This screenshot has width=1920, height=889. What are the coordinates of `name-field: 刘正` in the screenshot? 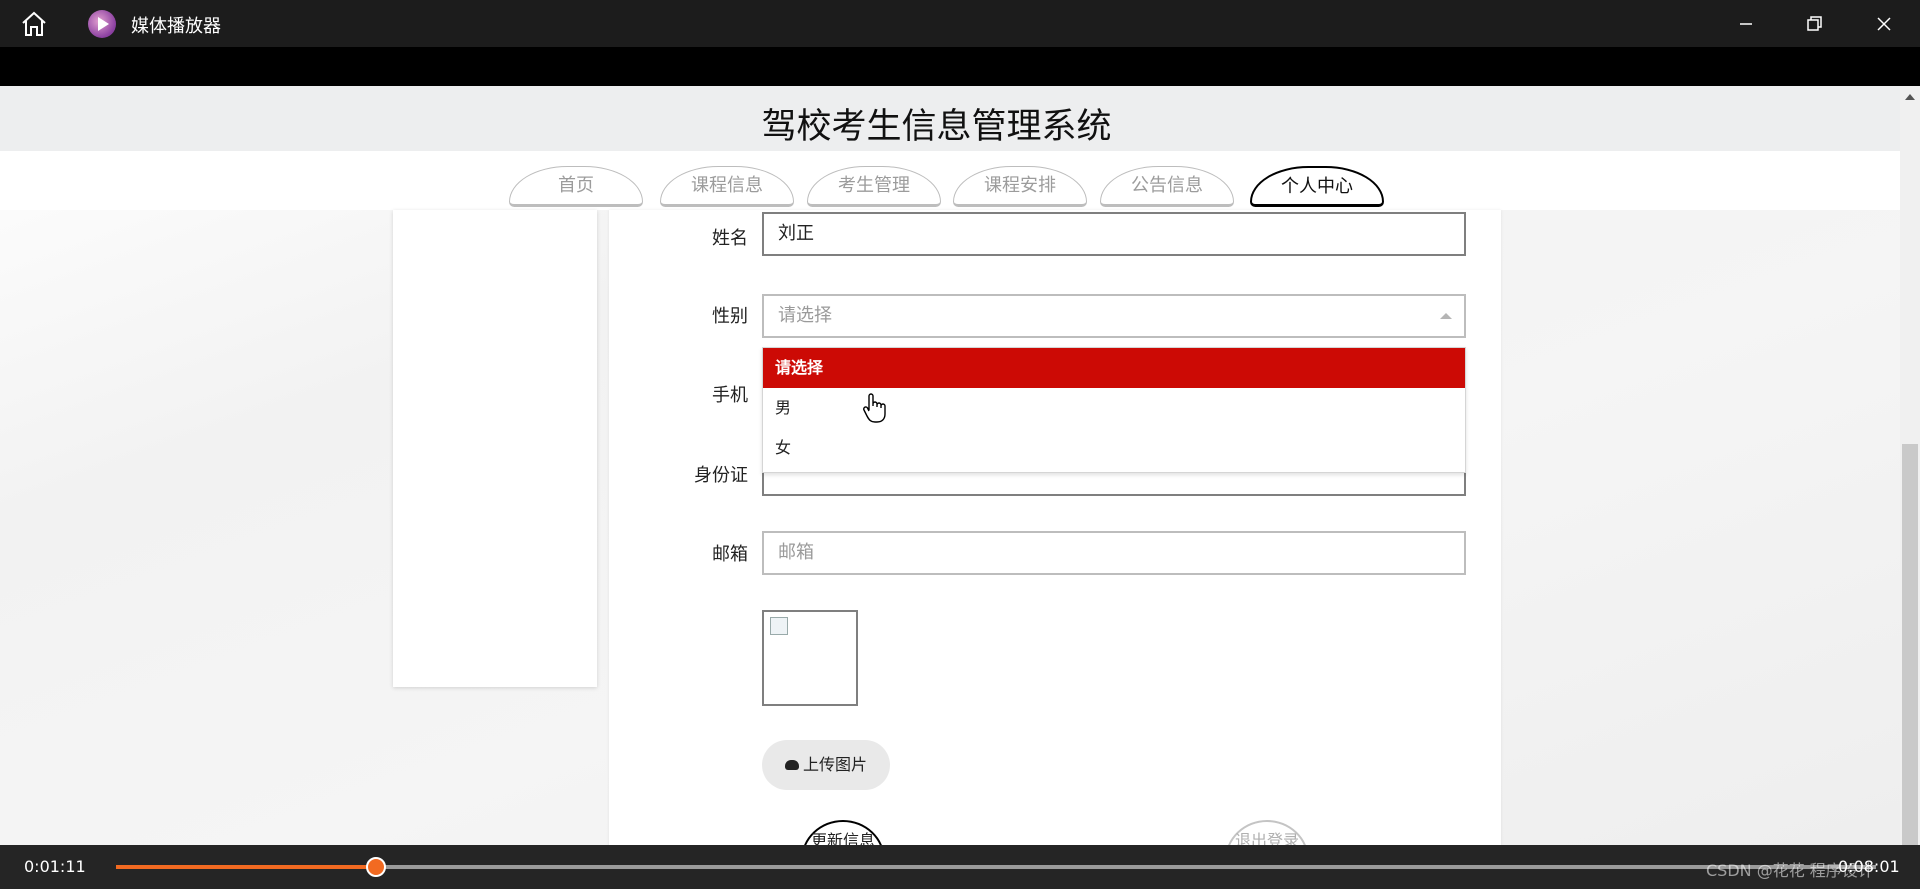 It's located at (1114, 234).